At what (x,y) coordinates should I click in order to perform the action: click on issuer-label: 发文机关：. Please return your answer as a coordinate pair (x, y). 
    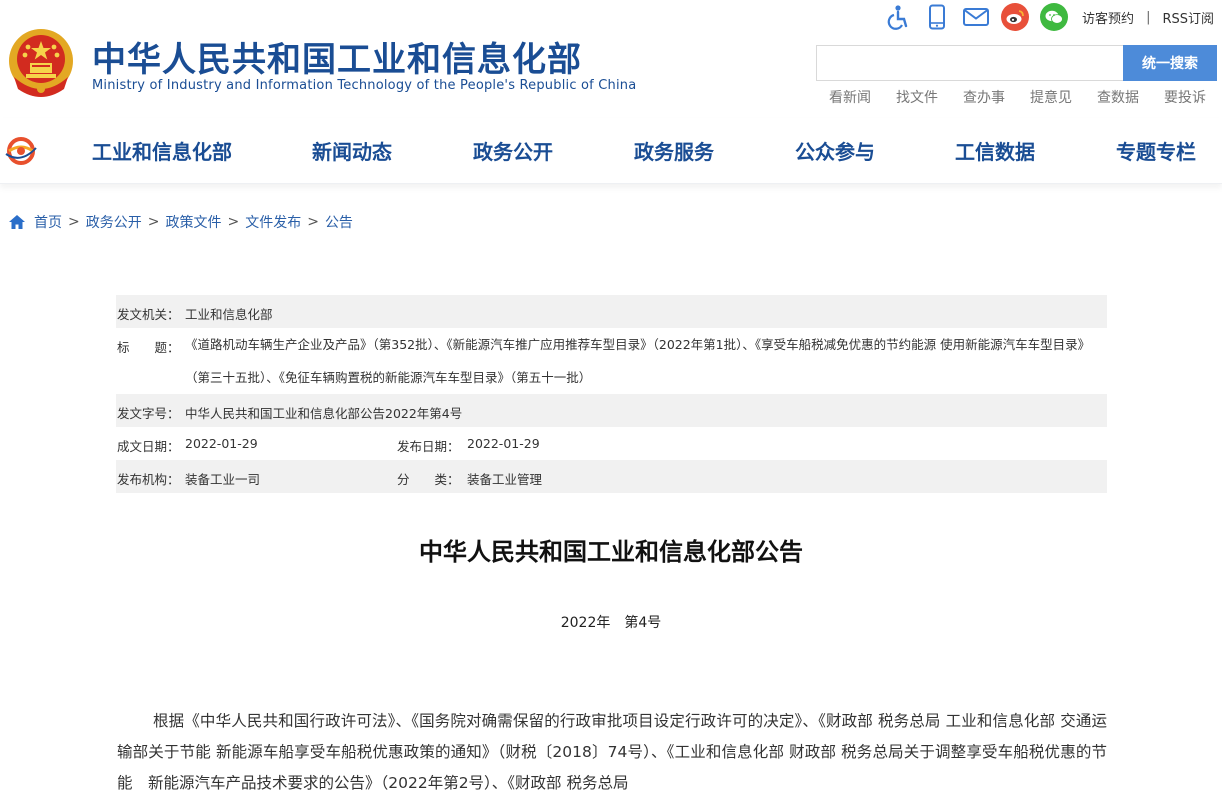
    Looking at the image, I should click on (148, 314).